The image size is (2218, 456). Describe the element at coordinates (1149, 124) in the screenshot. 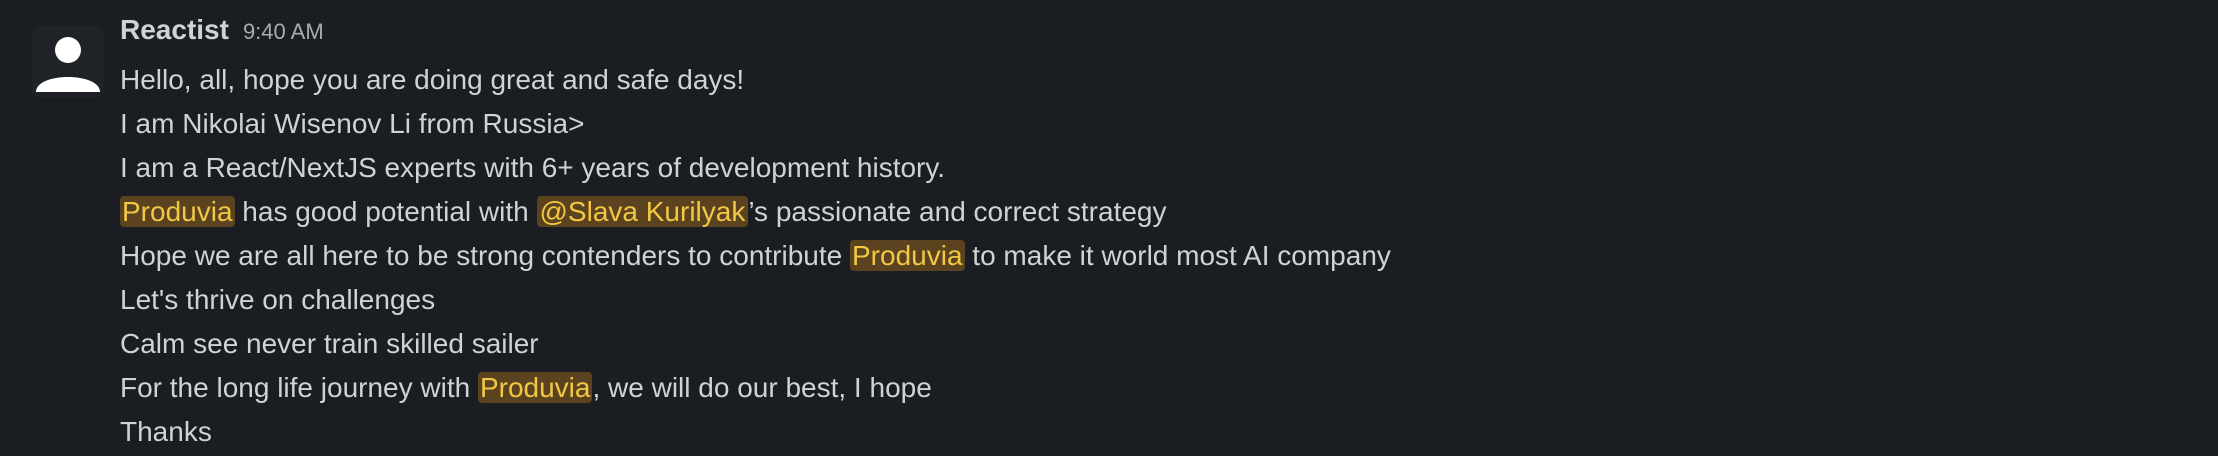

I see `message-line-2: I am Nikolai Wisenov Li from Russia>` at that location.